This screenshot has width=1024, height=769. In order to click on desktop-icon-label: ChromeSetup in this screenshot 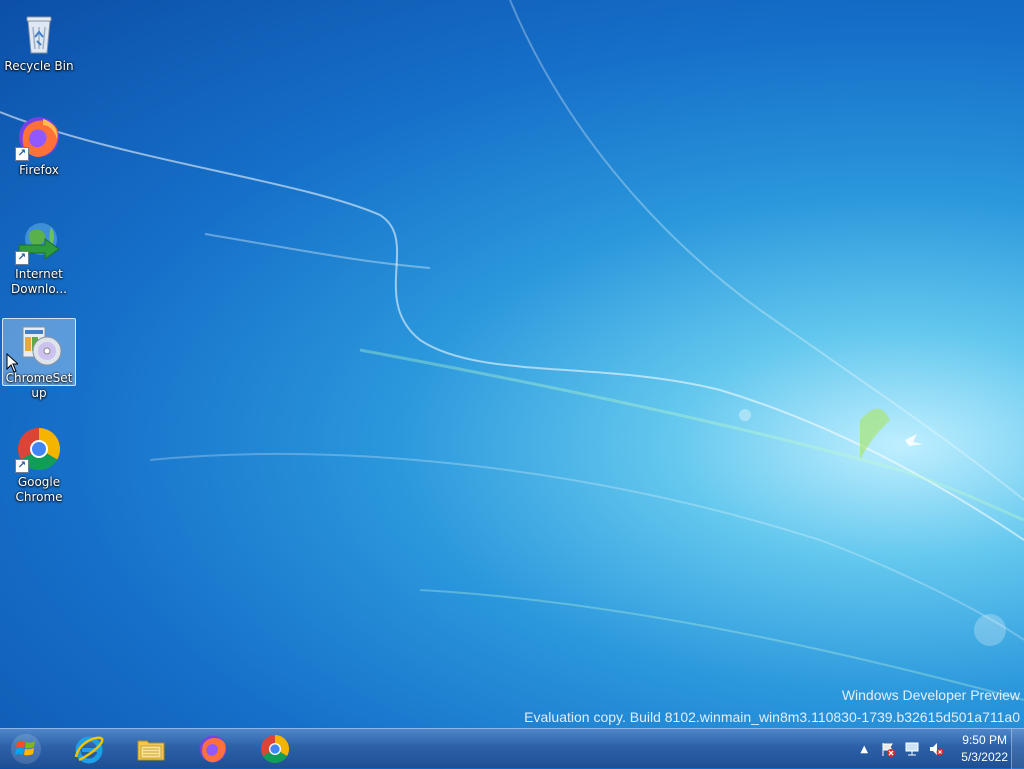, I will do `click(39, 385)`.